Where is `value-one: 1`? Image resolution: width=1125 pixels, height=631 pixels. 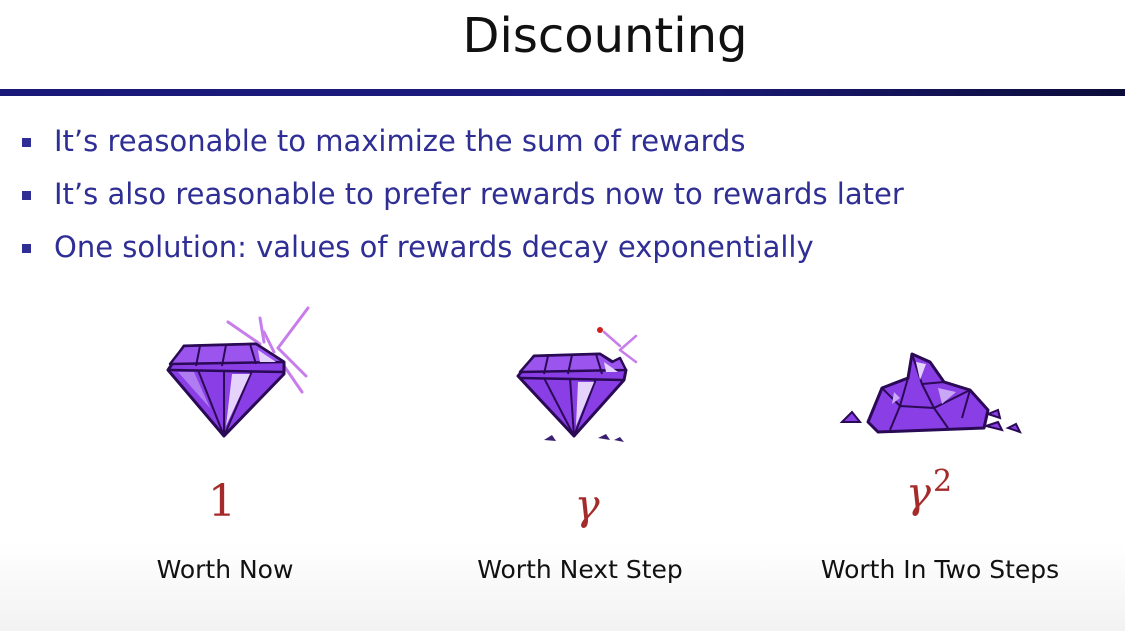 value-one: 1 is located at coordinates (222, 501).